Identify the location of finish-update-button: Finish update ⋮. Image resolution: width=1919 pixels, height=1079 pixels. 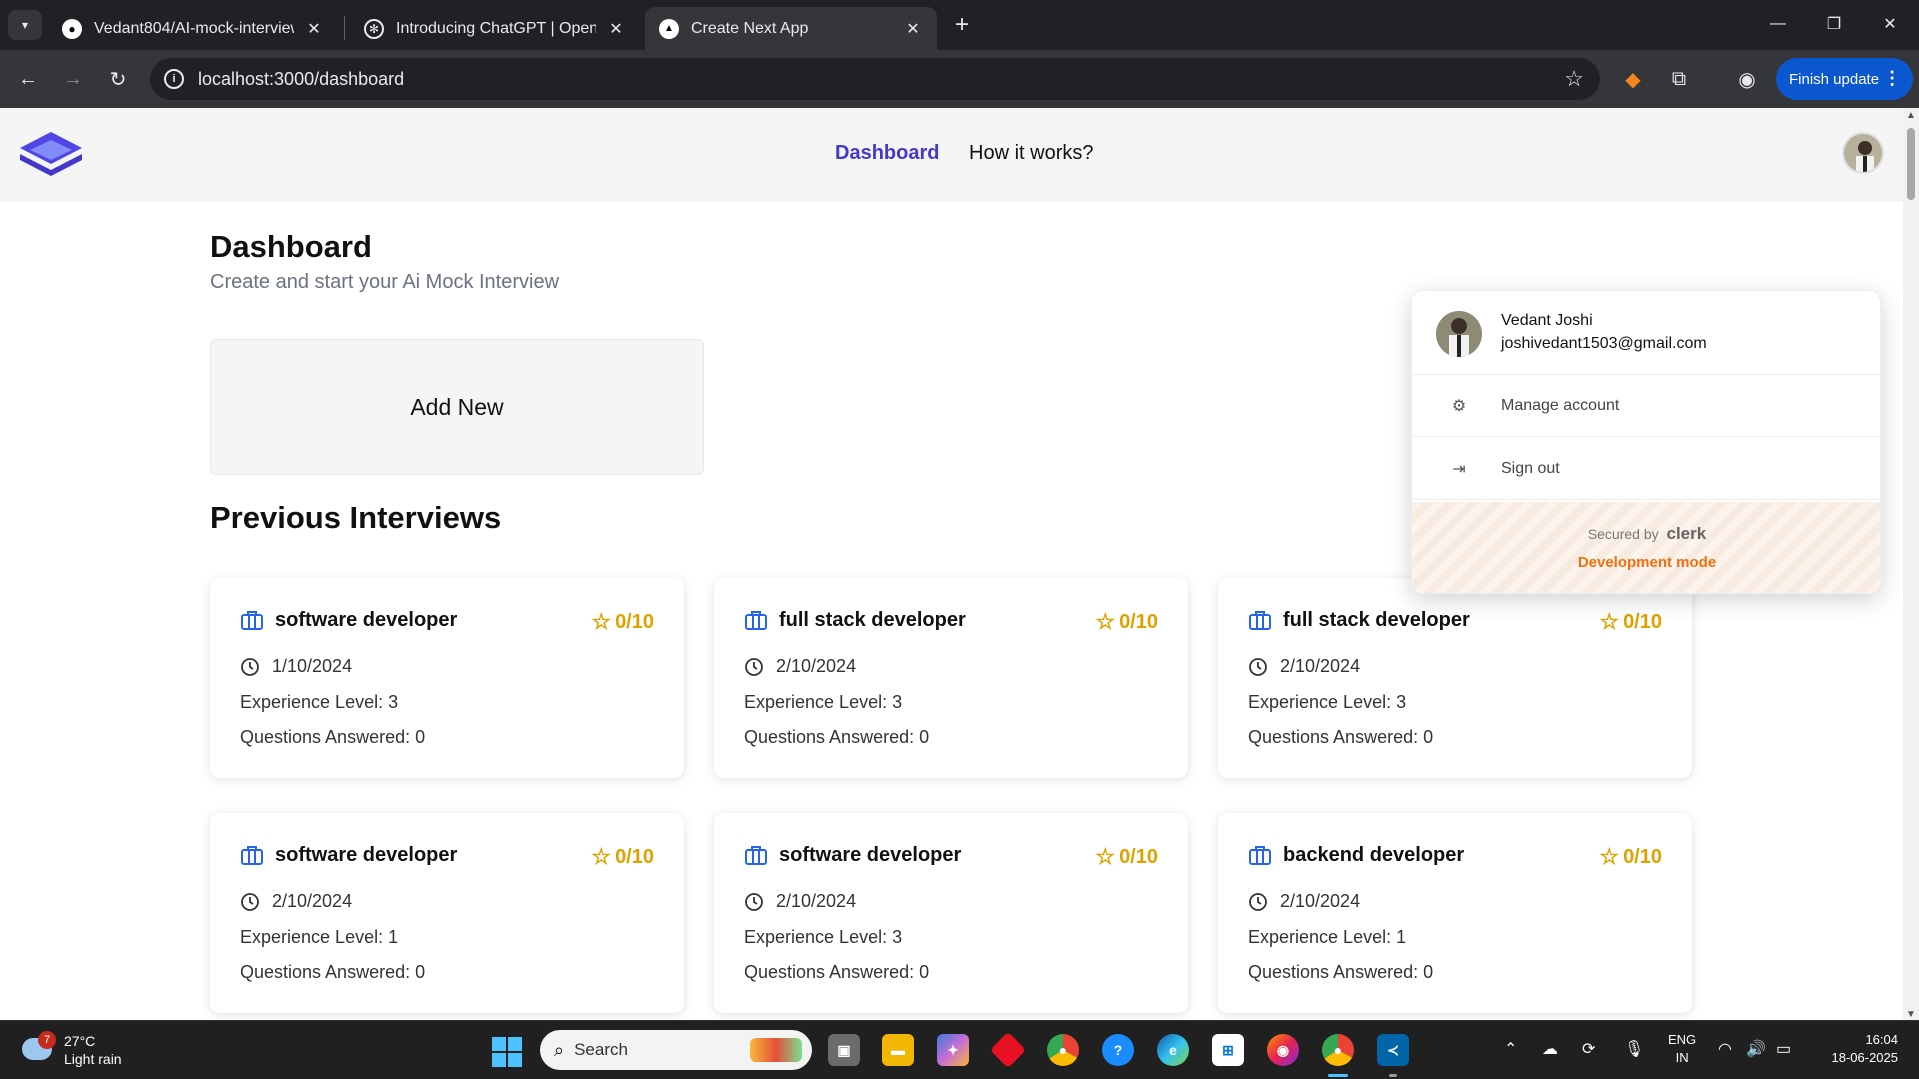
(1845, 79).